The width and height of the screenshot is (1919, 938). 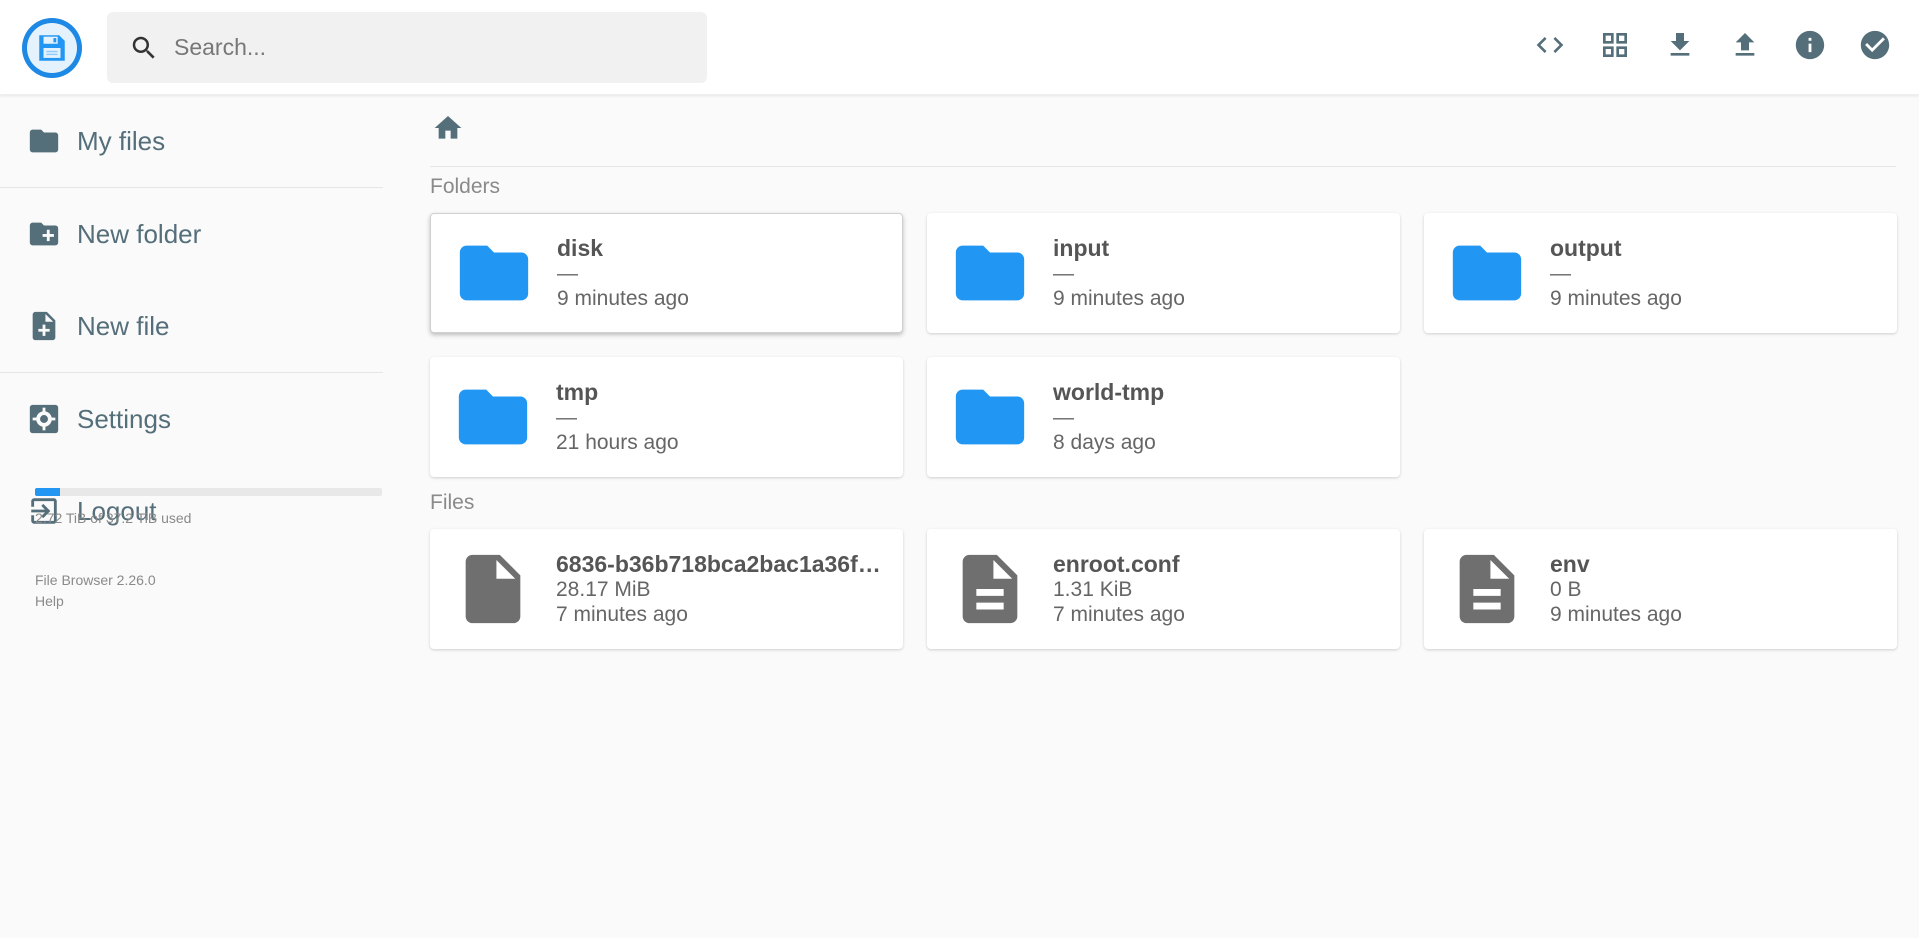 I want to click on code-view-icon, so click(x=1550, y=47).